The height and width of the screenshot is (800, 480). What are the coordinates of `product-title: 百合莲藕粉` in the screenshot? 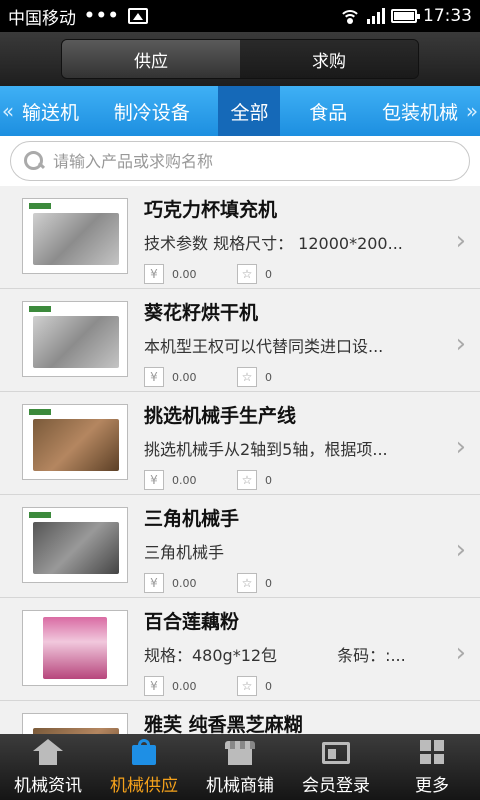 It's located at (192, 622).